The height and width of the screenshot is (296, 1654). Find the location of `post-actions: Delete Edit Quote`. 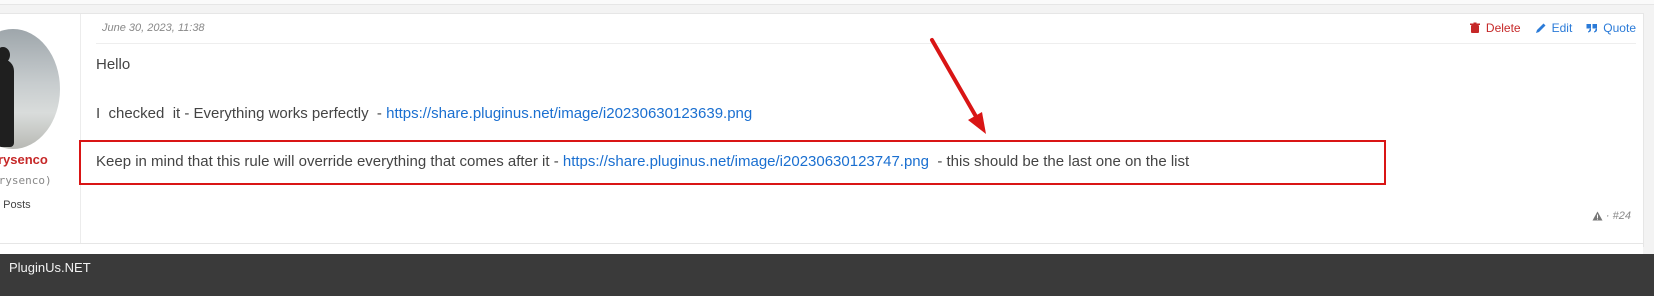

post-actions: Delete Edit Quote is located at coordinates (1552, 28).